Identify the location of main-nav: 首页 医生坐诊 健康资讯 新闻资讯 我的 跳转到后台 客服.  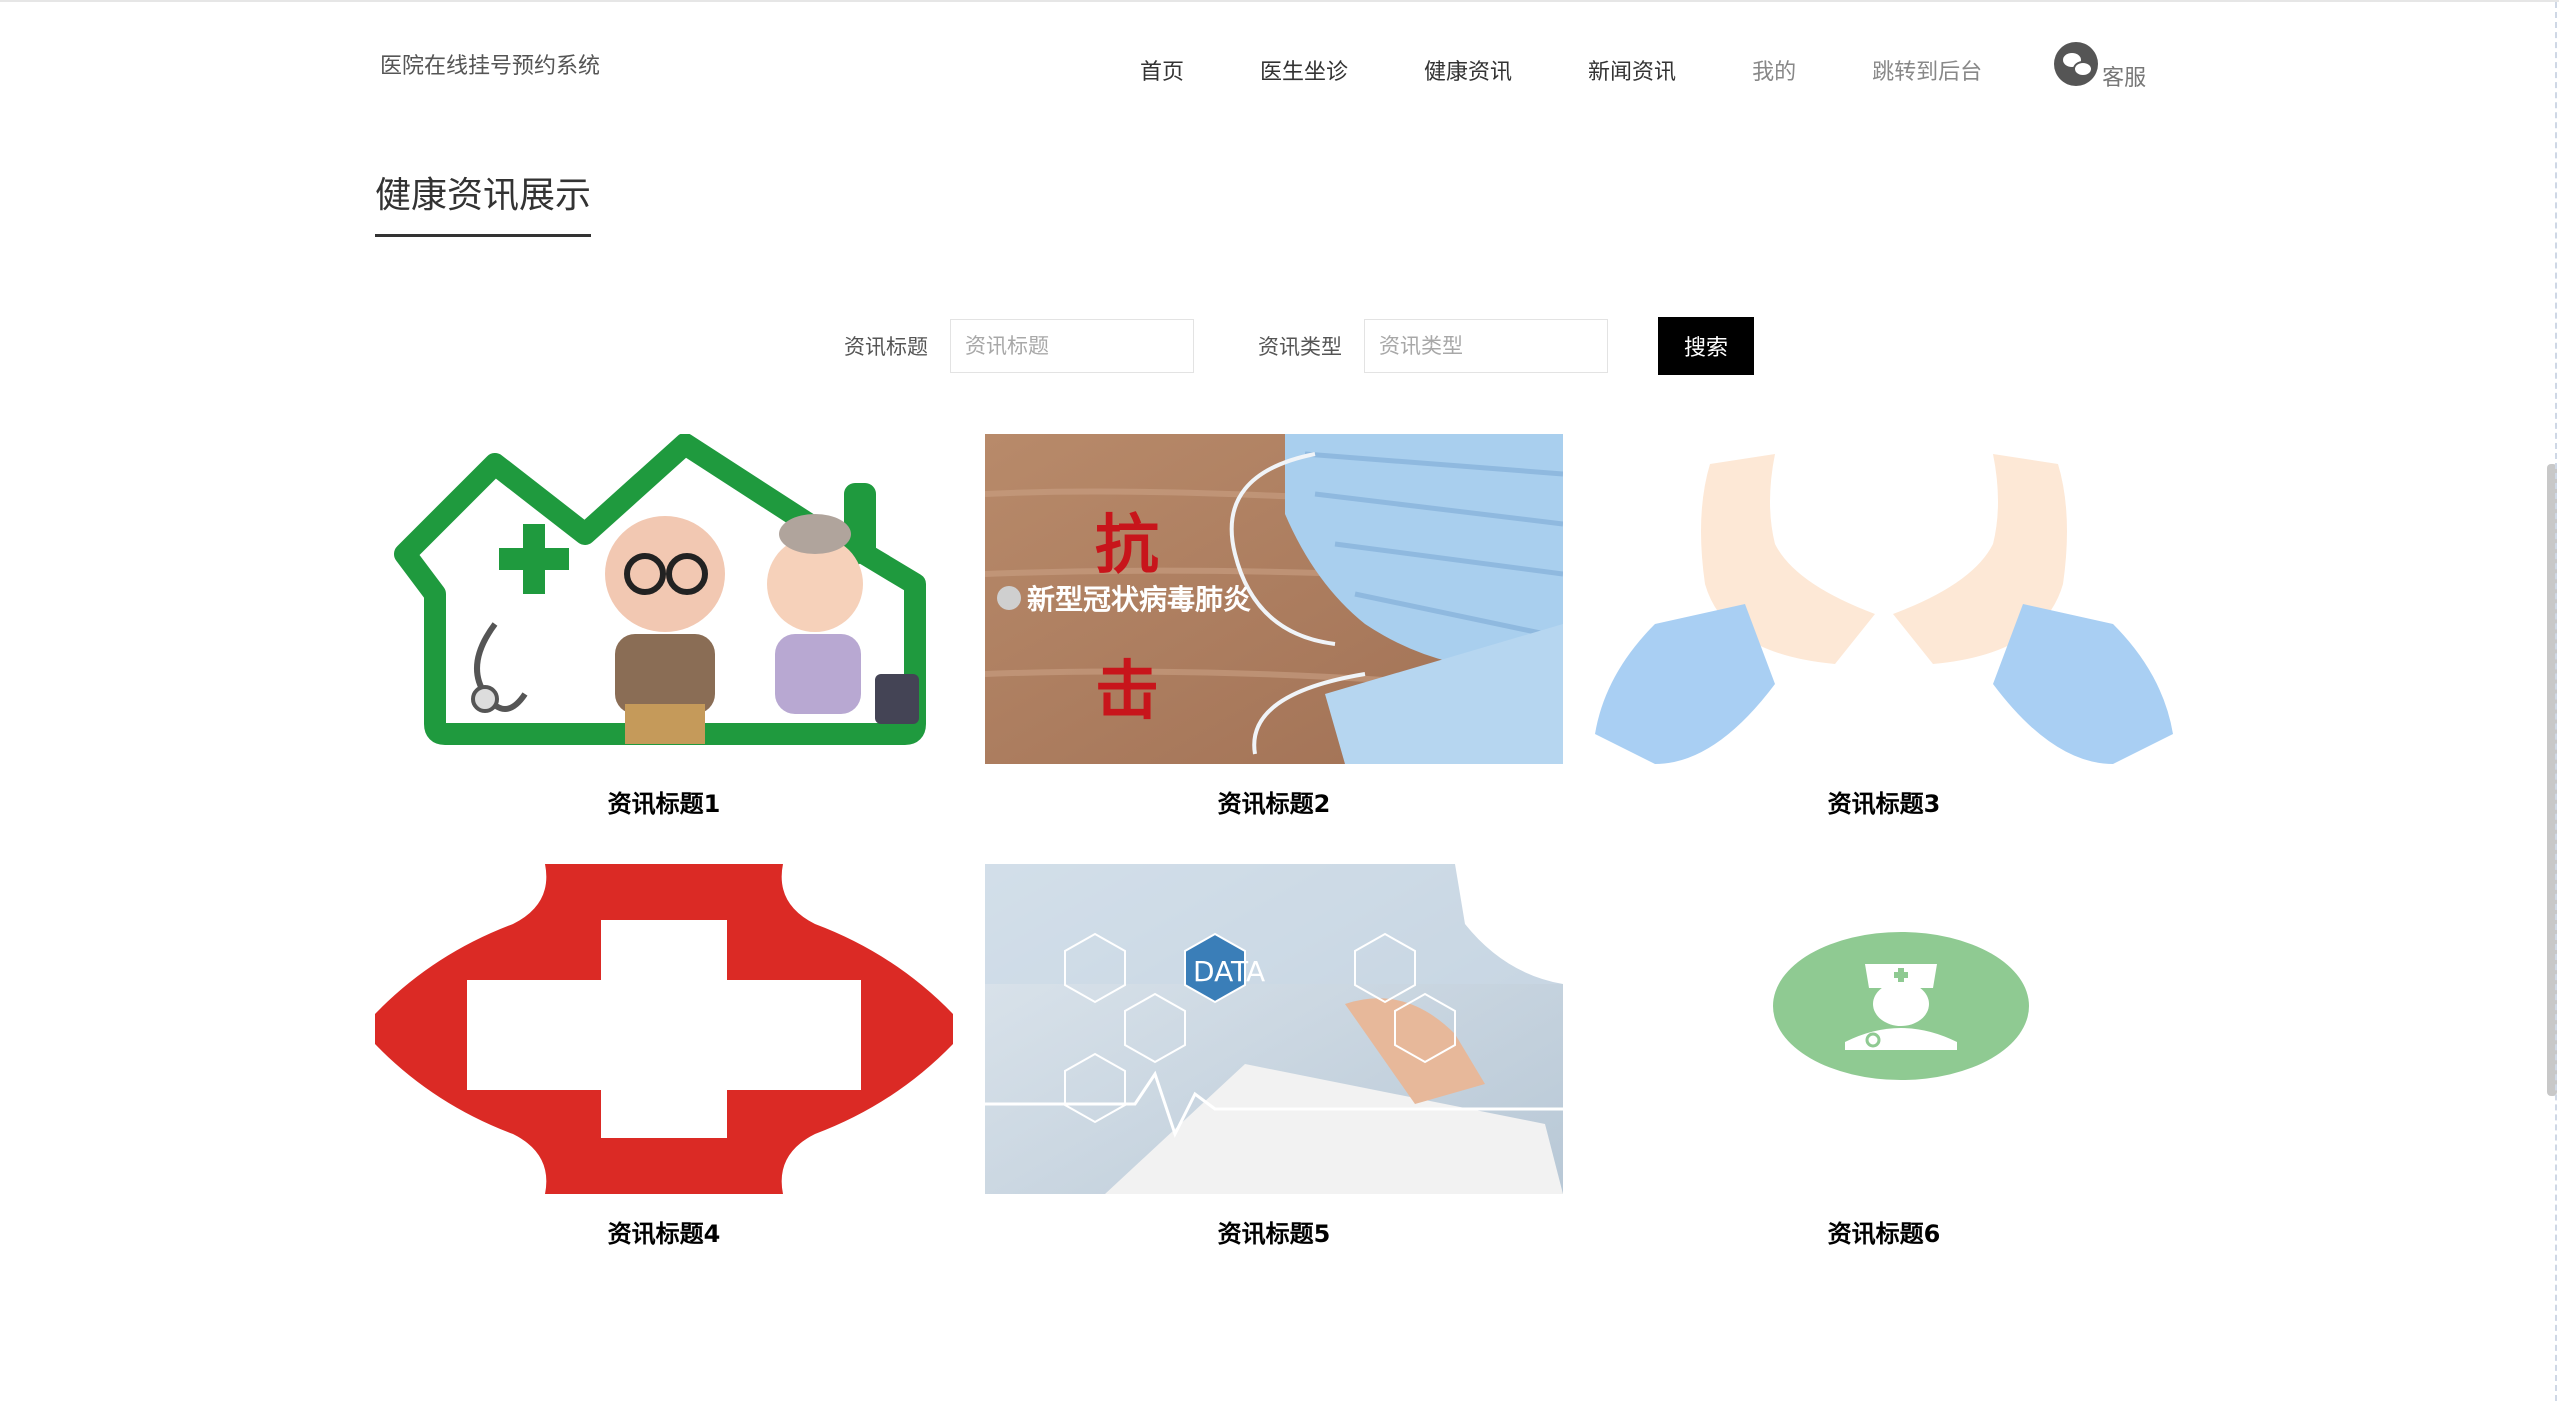
(1643, 67).